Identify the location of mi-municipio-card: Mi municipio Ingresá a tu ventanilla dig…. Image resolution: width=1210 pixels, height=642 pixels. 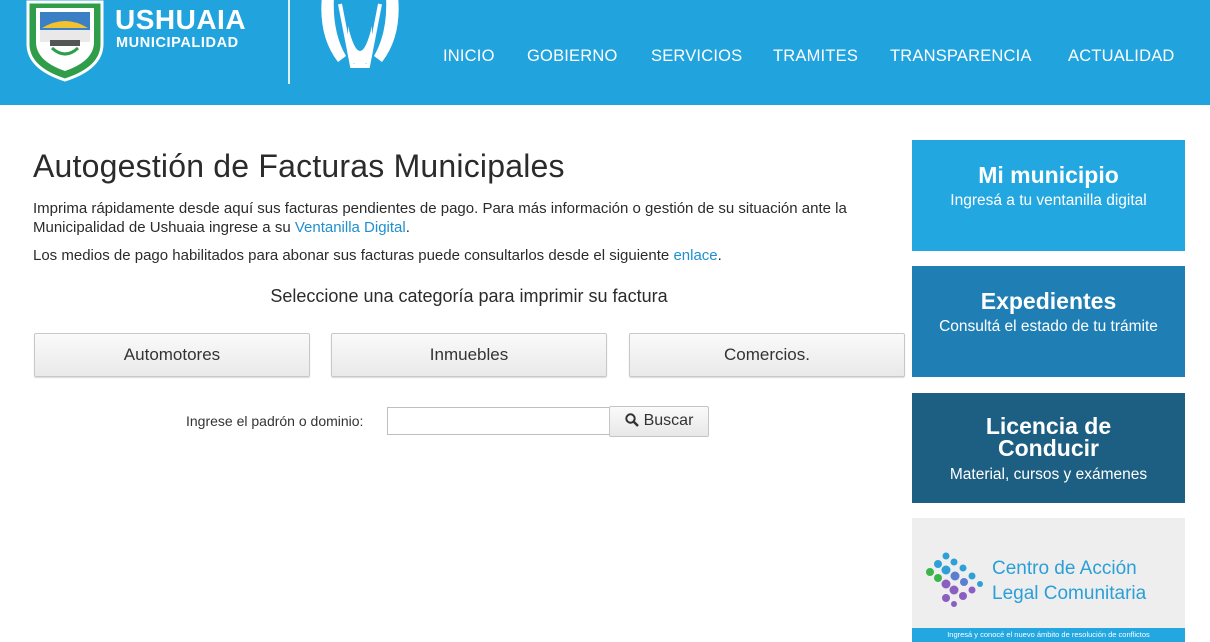
(1048, 195).